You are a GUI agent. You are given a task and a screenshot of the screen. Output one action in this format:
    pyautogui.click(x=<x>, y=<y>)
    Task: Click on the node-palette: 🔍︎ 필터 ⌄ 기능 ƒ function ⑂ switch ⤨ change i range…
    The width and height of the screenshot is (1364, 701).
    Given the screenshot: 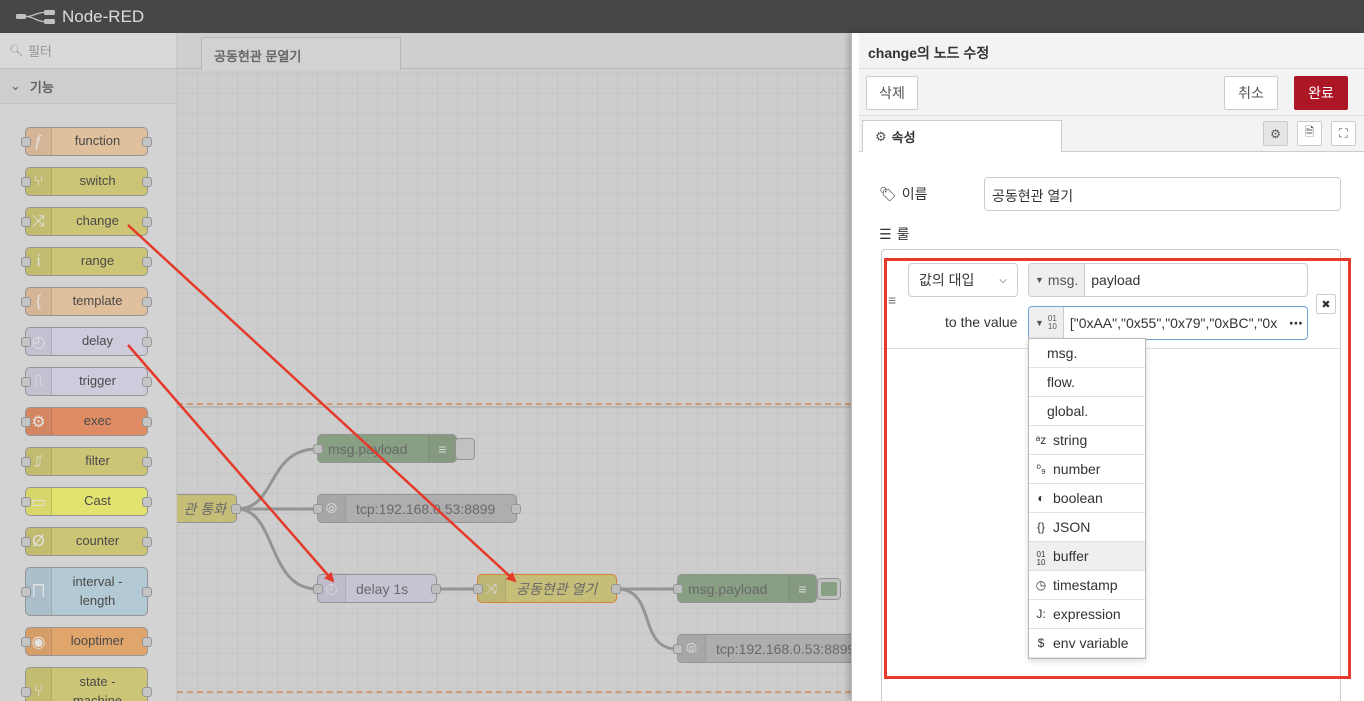 What is the action you would take?
    pyautogui.click(x=88, y=367)
    